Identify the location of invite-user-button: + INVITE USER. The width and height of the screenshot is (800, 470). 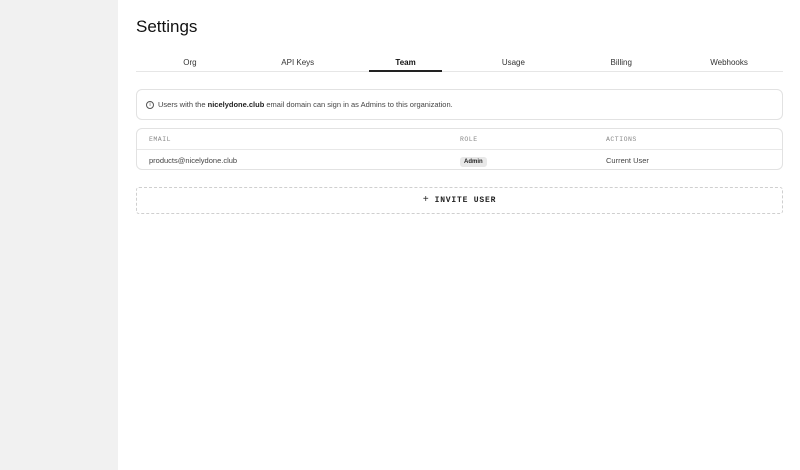
(459, 200).